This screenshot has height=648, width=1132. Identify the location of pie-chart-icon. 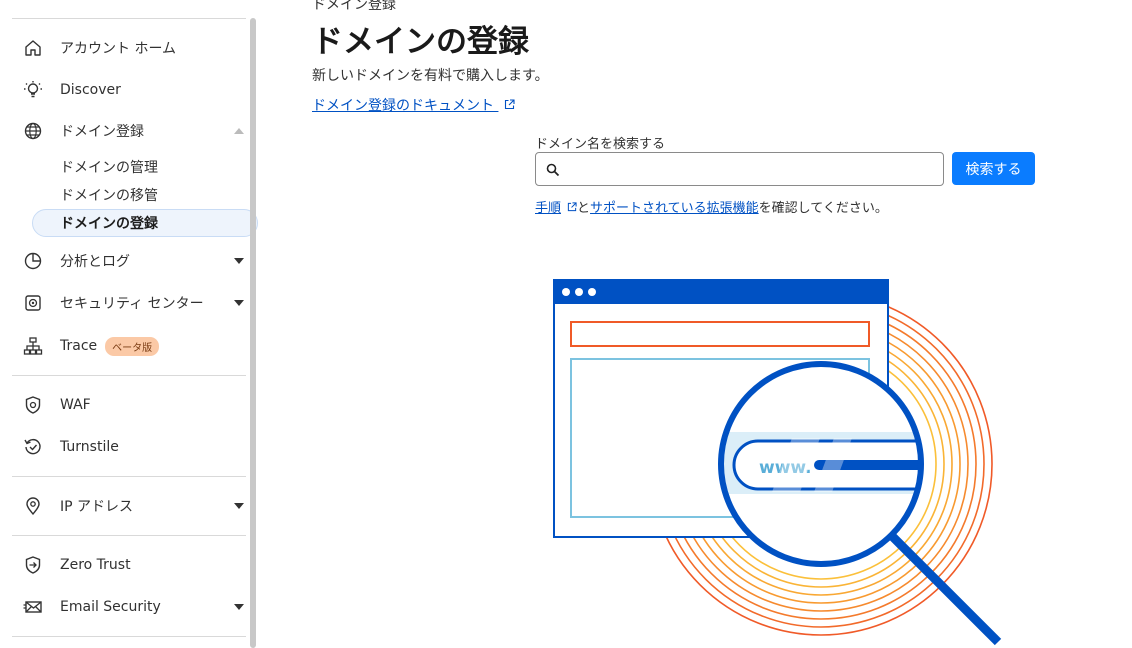
(33, 261).